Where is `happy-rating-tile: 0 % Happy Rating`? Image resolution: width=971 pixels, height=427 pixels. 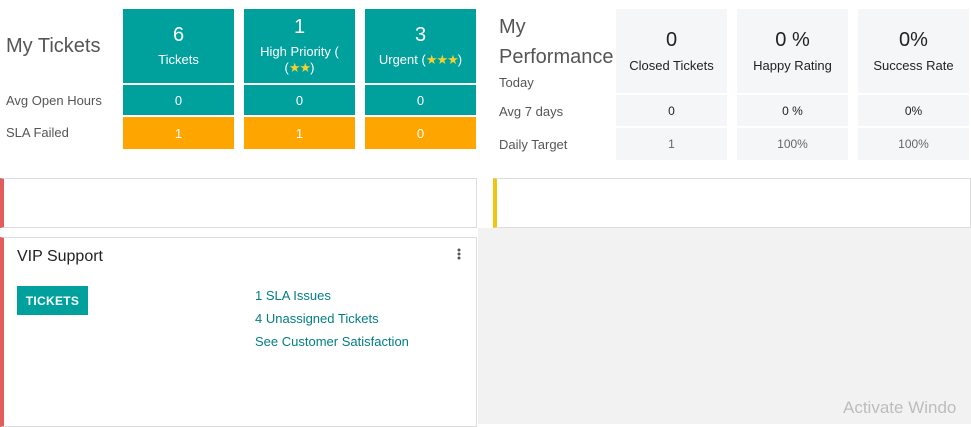
happy-rating-tile: 0 % Happy Rating is located at coordinates (792, 51).